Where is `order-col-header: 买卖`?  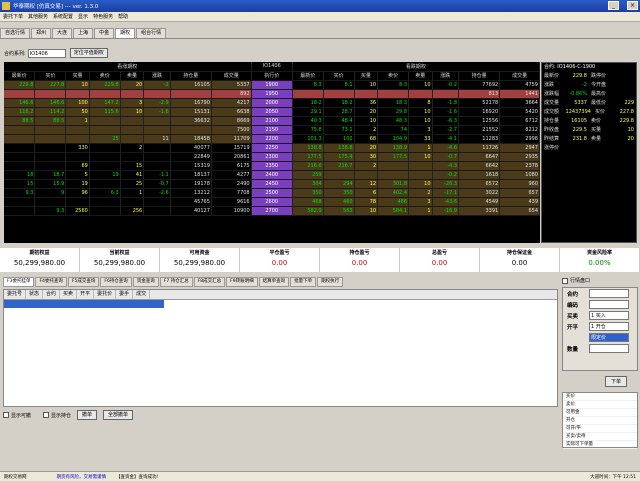
order-col-header: 买卖 is located at coordinates (69, 294).